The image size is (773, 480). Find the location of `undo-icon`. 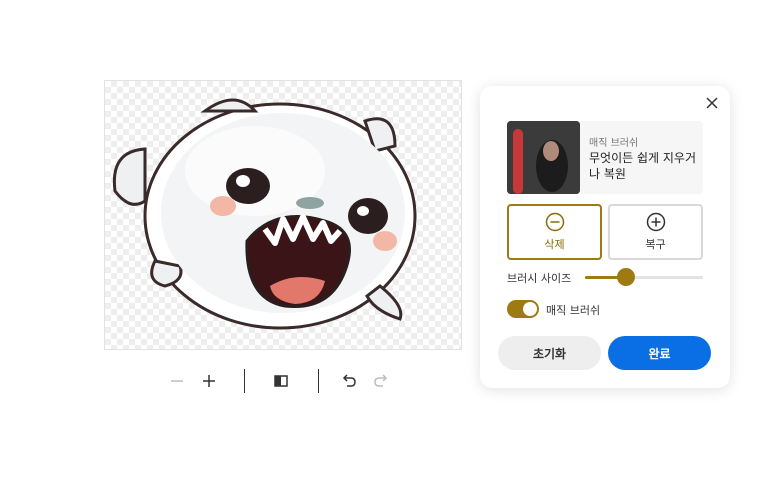

undo-icon is located at coordinates (349, 381).